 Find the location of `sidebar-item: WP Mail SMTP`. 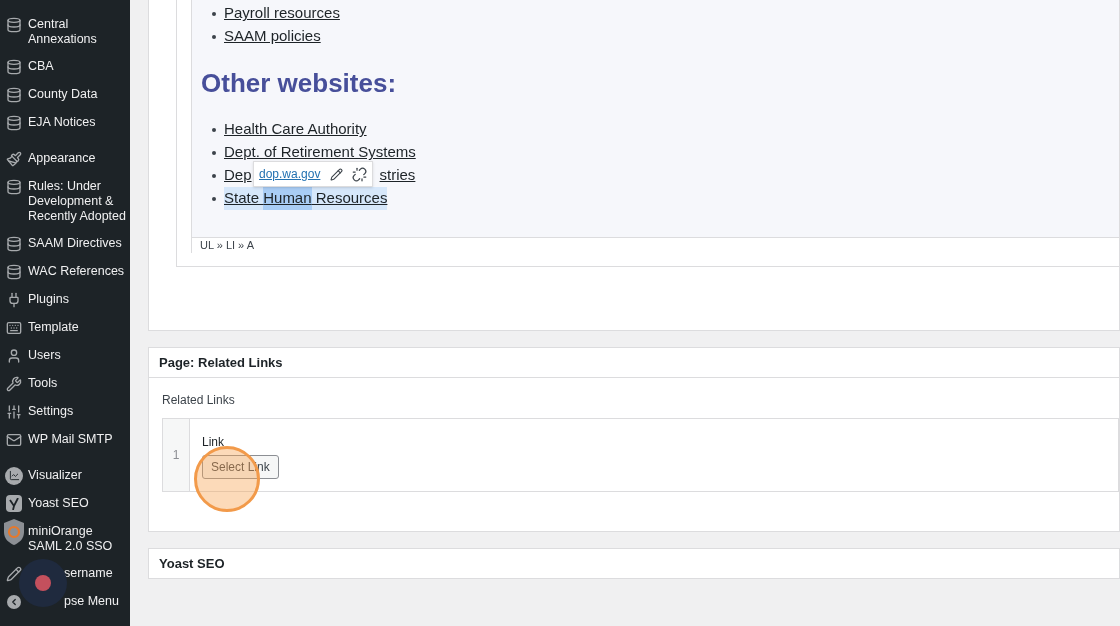

sidebar-item: WP Mail SMTP is located at coordinates (65, 440).